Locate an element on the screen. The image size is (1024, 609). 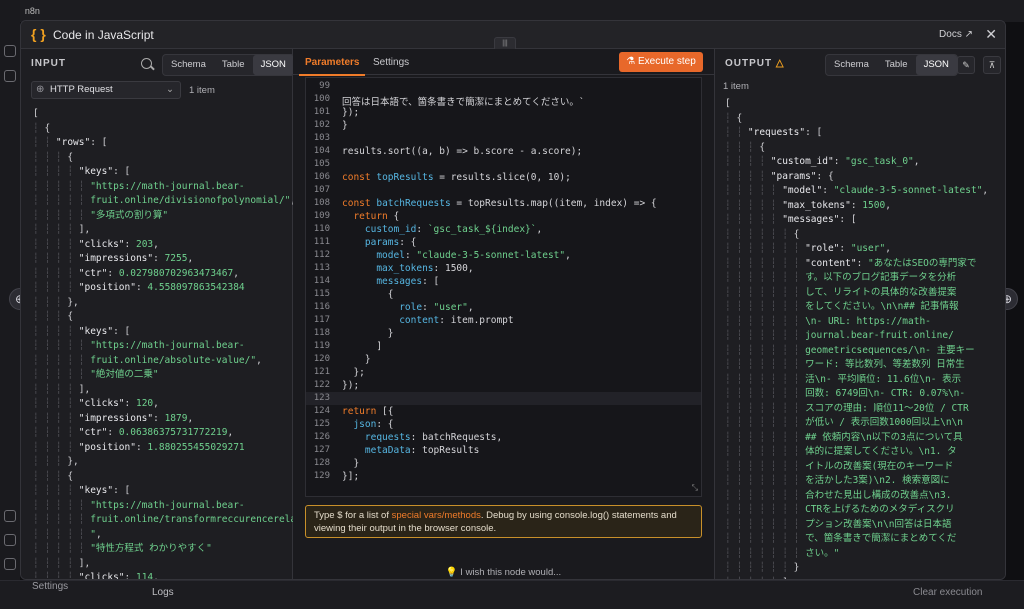
template-icon is located at coordinates (10, 516).